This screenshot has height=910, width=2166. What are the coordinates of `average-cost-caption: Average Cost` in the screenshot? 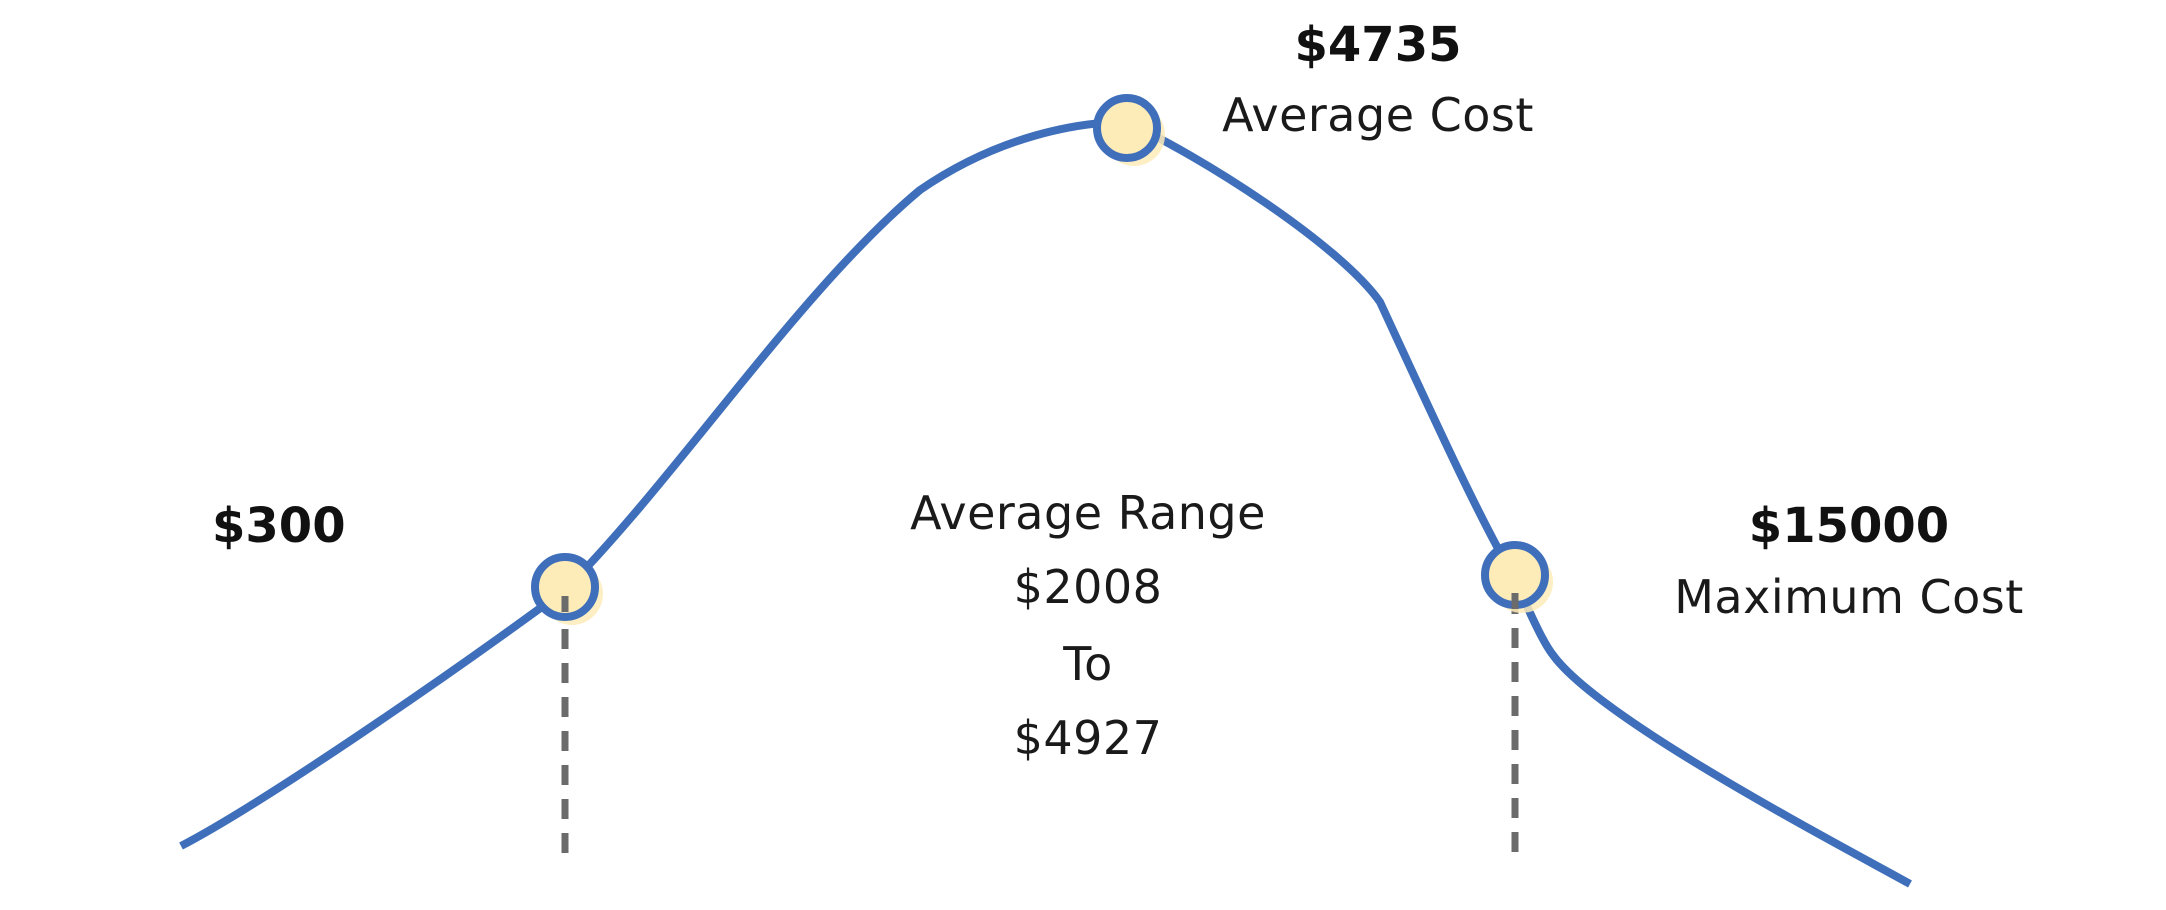 It's located at (1378, 115).